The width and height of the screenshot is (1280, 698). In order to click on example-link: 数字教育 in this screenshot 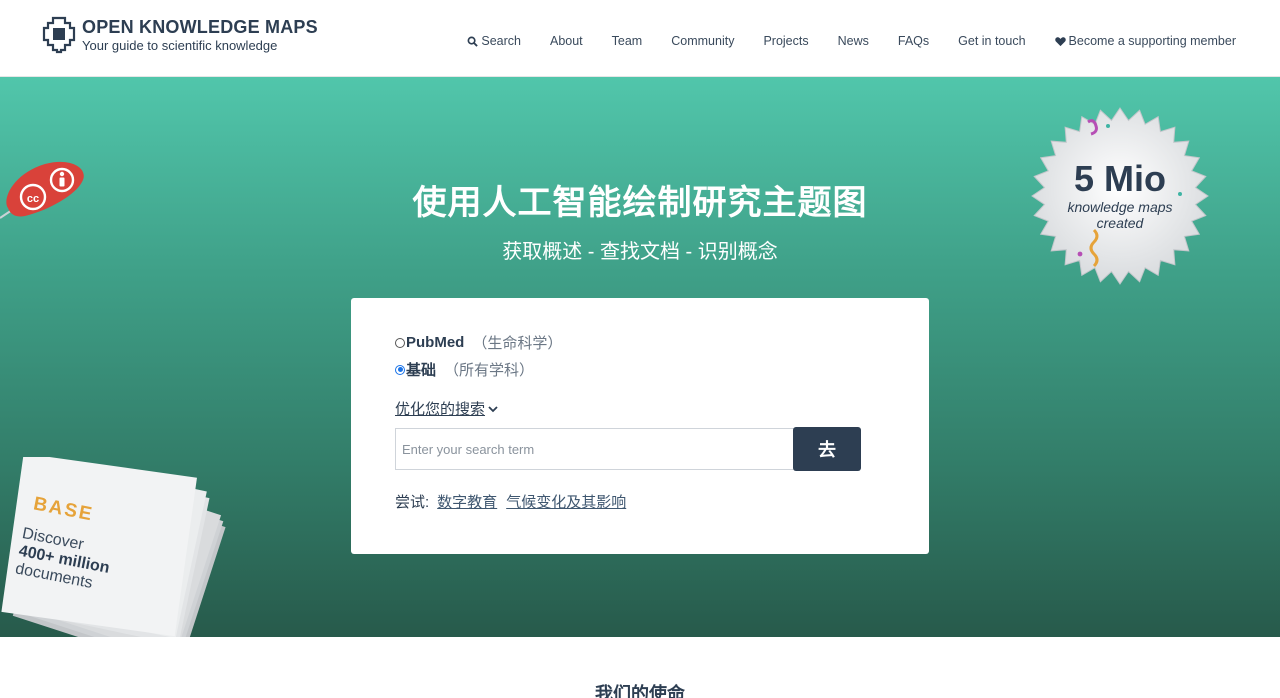, I will do `click(467, 501)`.